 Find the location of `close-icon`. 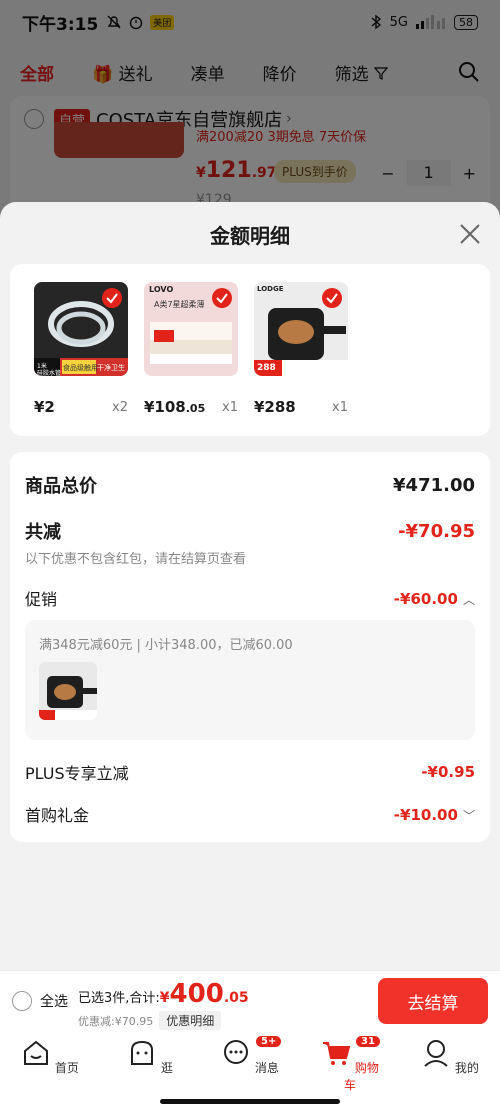

close-icon is located at coordinates (470, 234).